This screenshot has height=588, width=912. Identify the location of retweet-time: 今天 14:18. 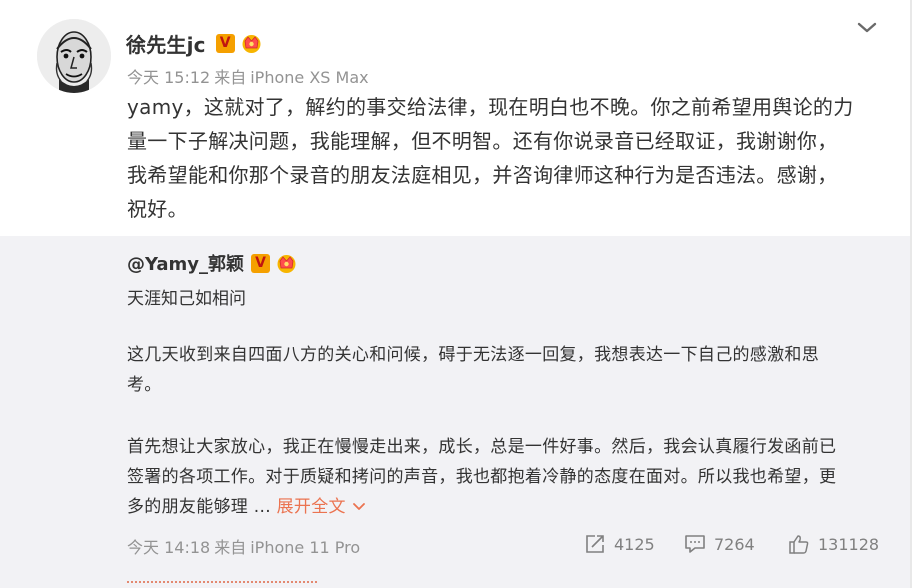
(168, 547).